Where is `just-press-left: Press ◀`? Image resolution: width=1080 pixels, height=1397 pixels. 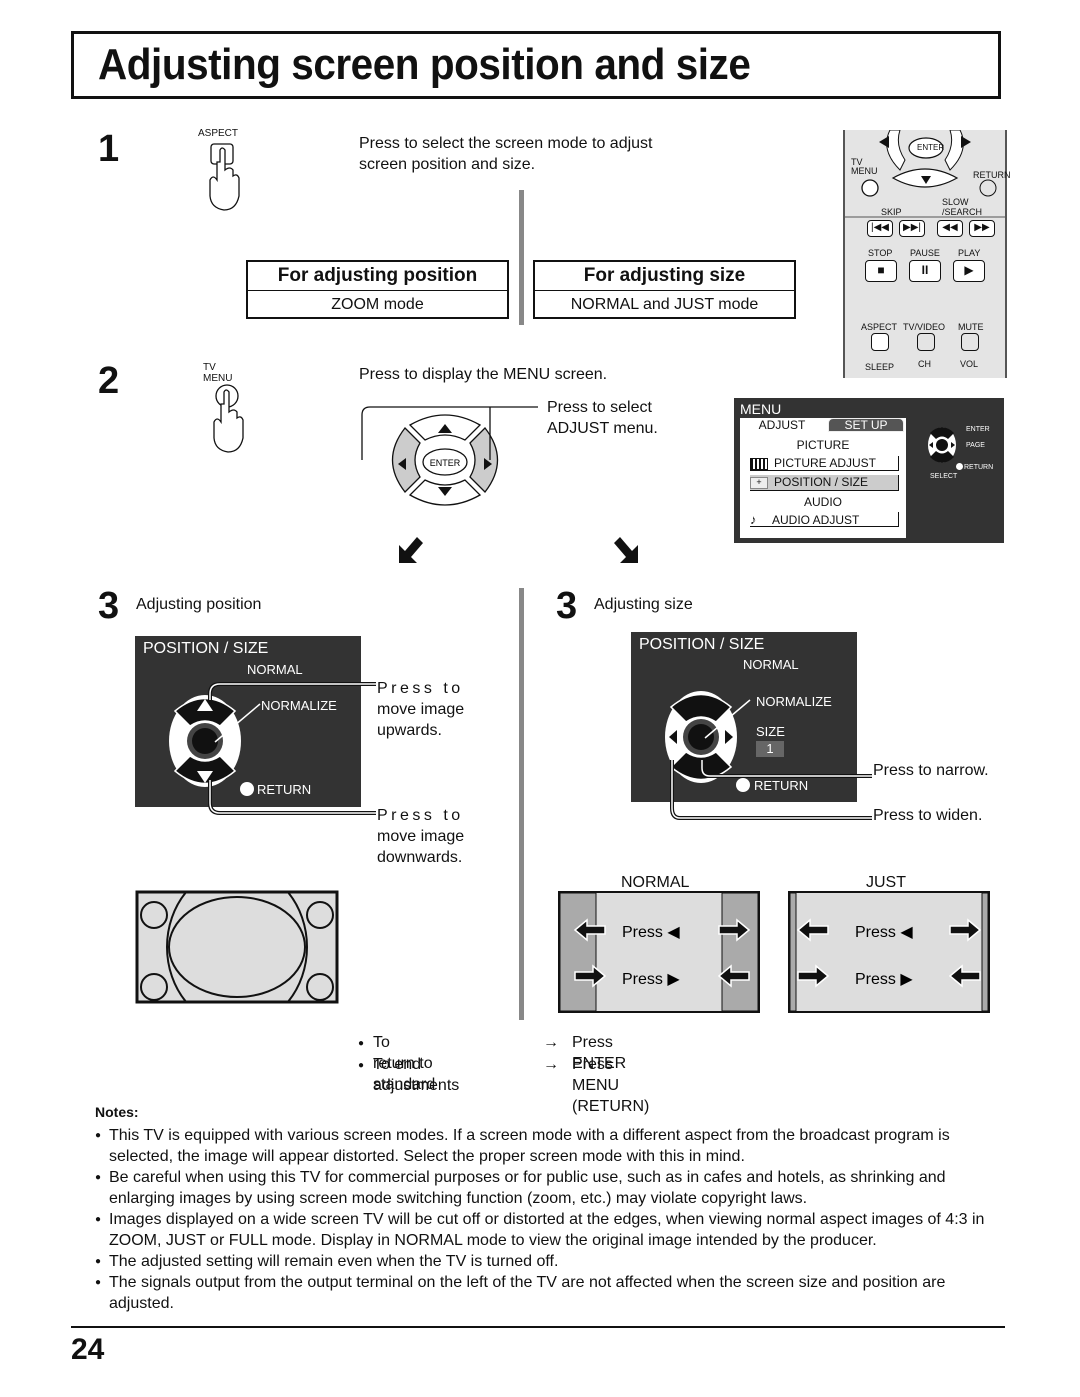 just-press-left: Press ◀ is located at coordinates (884, 932).